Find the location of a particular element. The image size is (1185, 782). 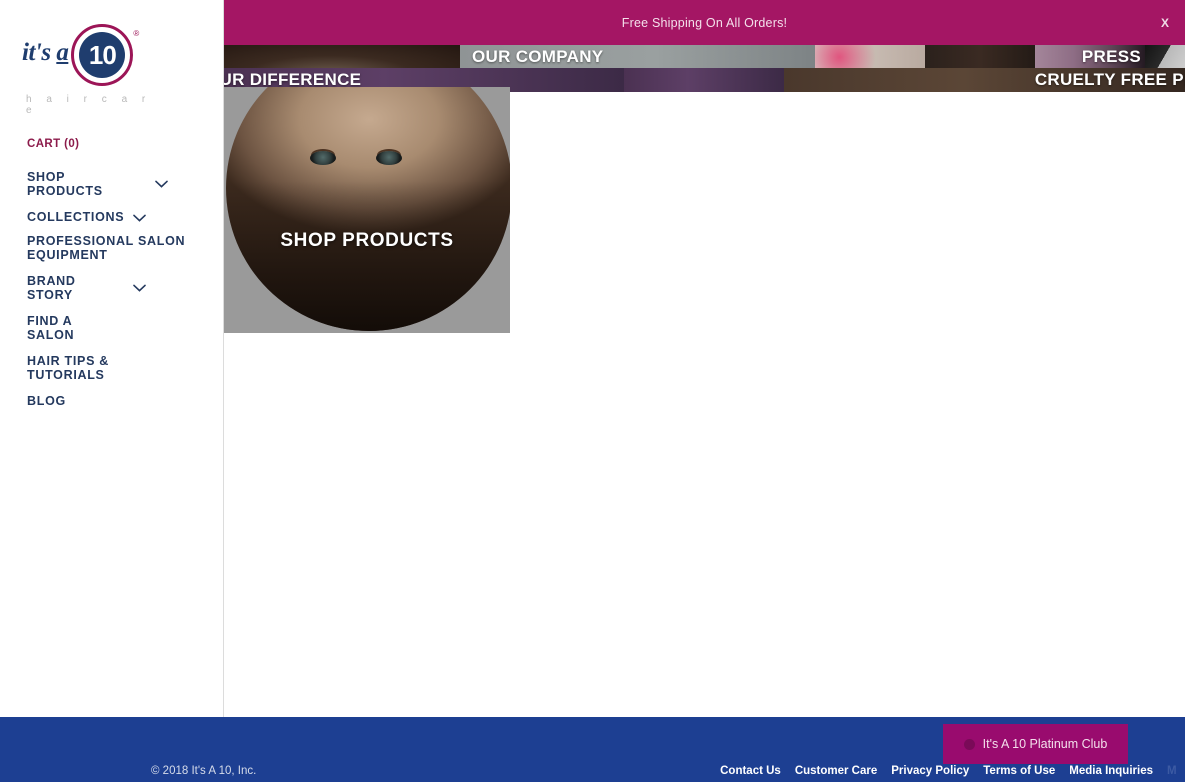

banner-tile-label: CRUELTY FREE PRODUCTS is located at coordinates (1109, 79).